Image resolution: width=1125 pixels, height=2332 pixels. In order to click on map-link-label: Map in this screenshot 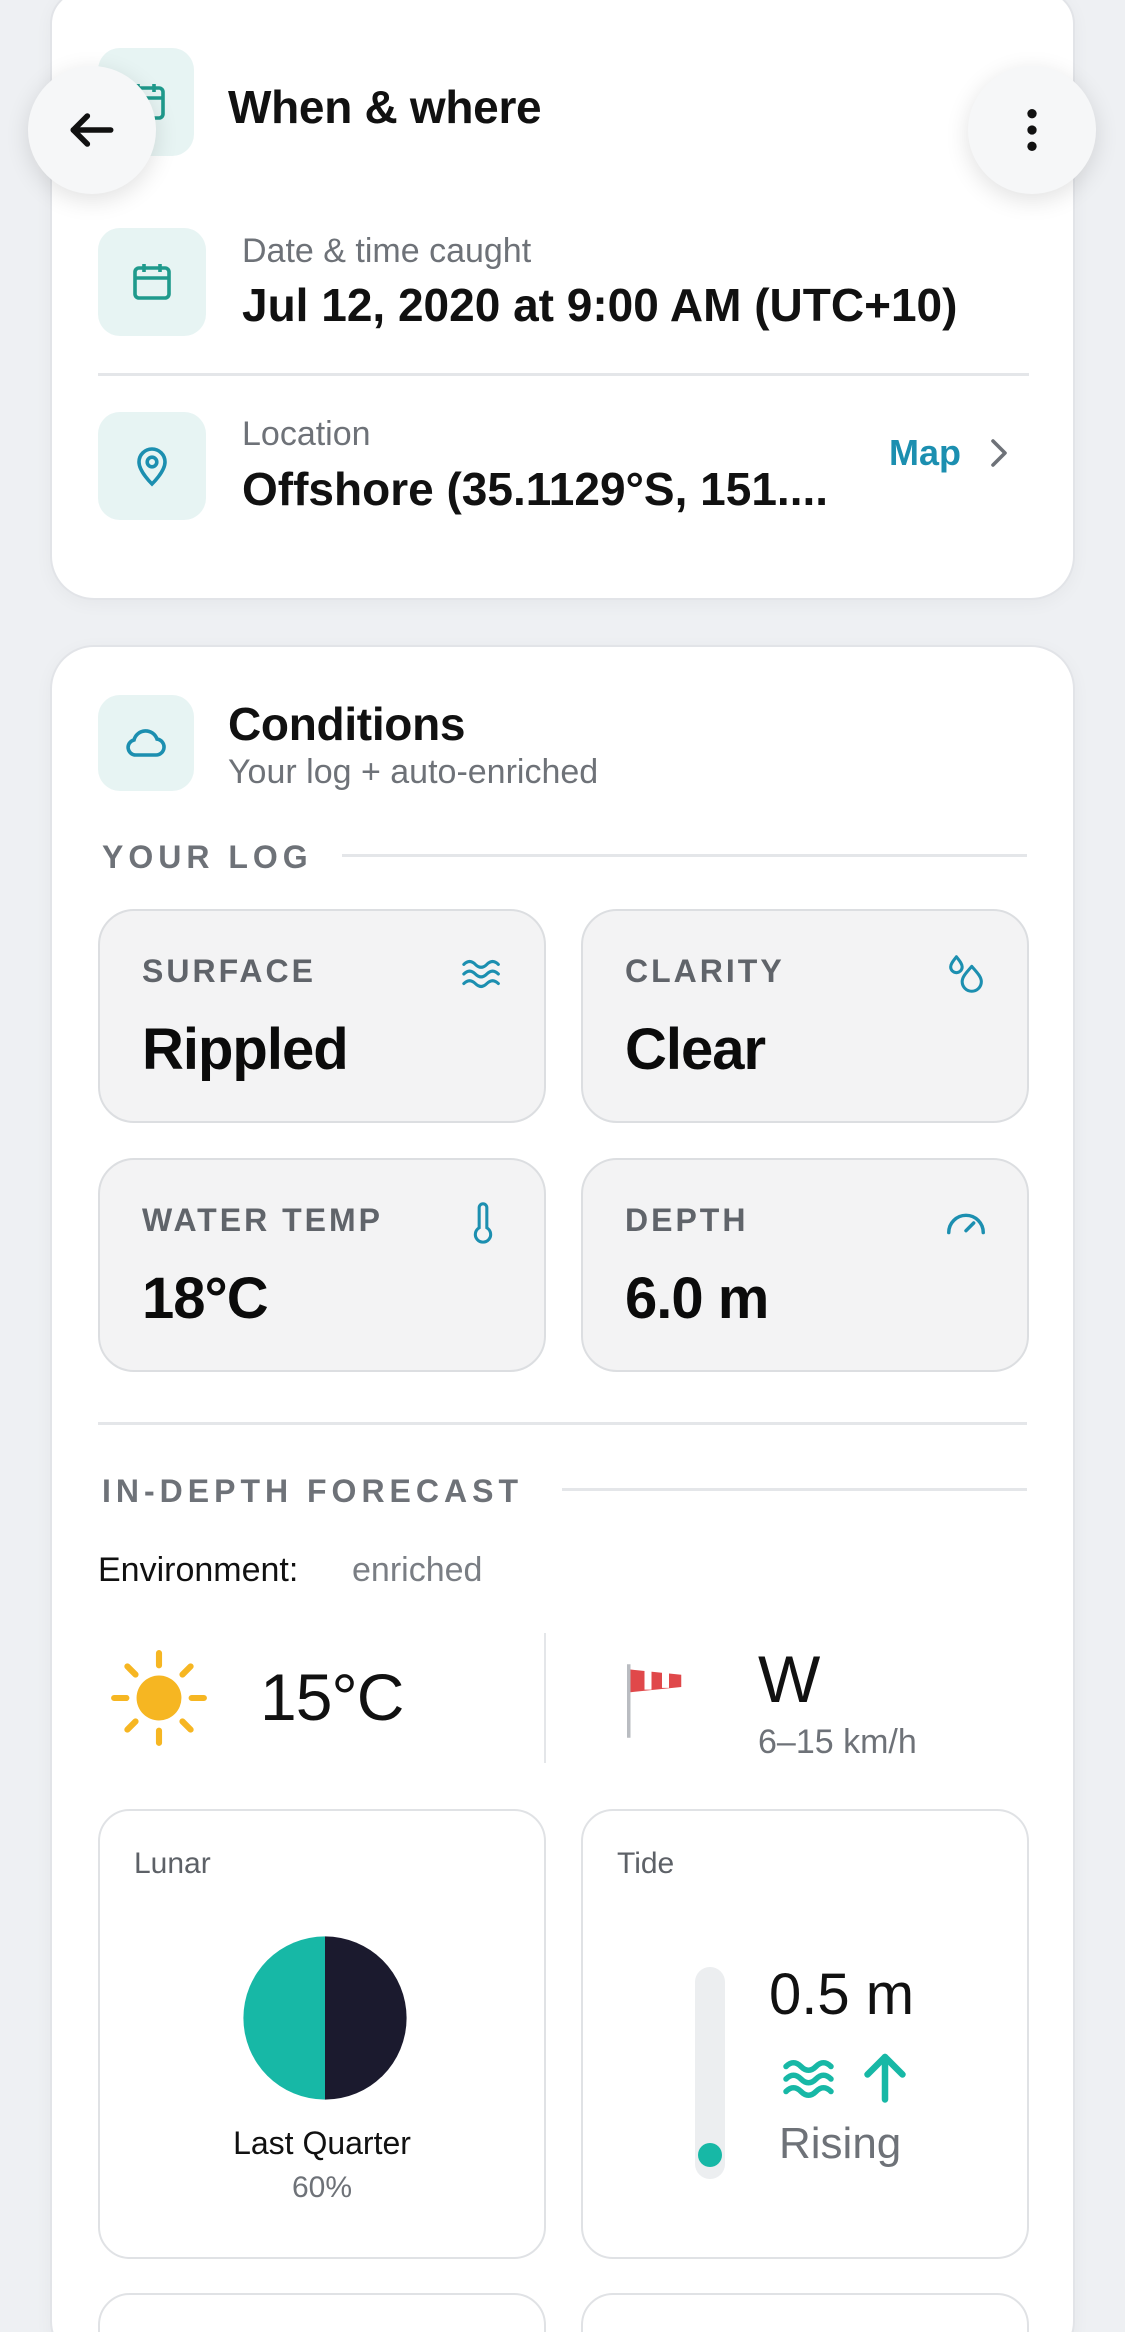, I will do `click(925, 452)`.